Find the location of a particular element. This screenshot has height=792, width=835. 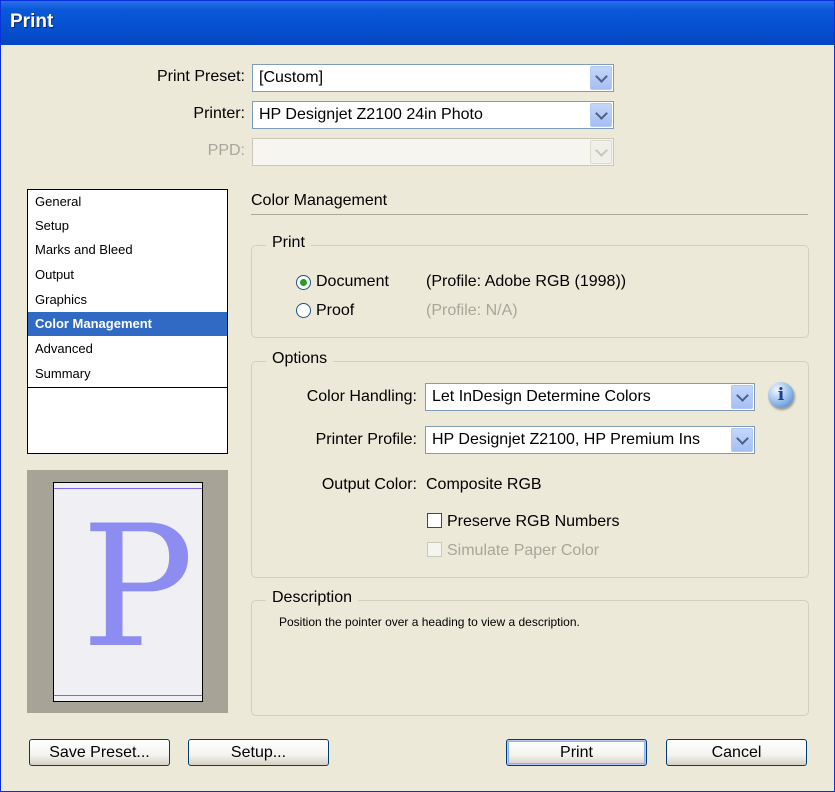

ppd-label: PPD: is located at coordinates (226, 150).